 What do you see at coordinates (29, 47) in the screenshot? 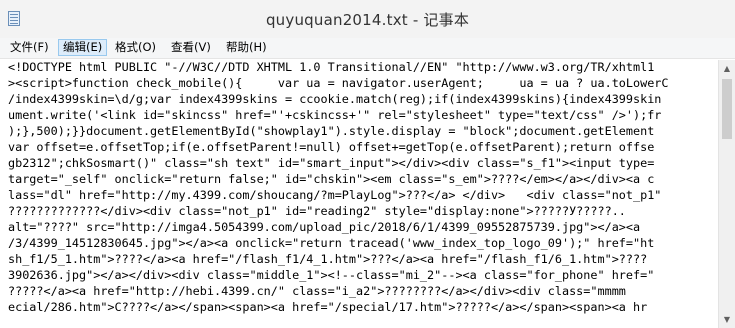
I see `menu-file: 文件(F)` at bounding box center [29, 47].